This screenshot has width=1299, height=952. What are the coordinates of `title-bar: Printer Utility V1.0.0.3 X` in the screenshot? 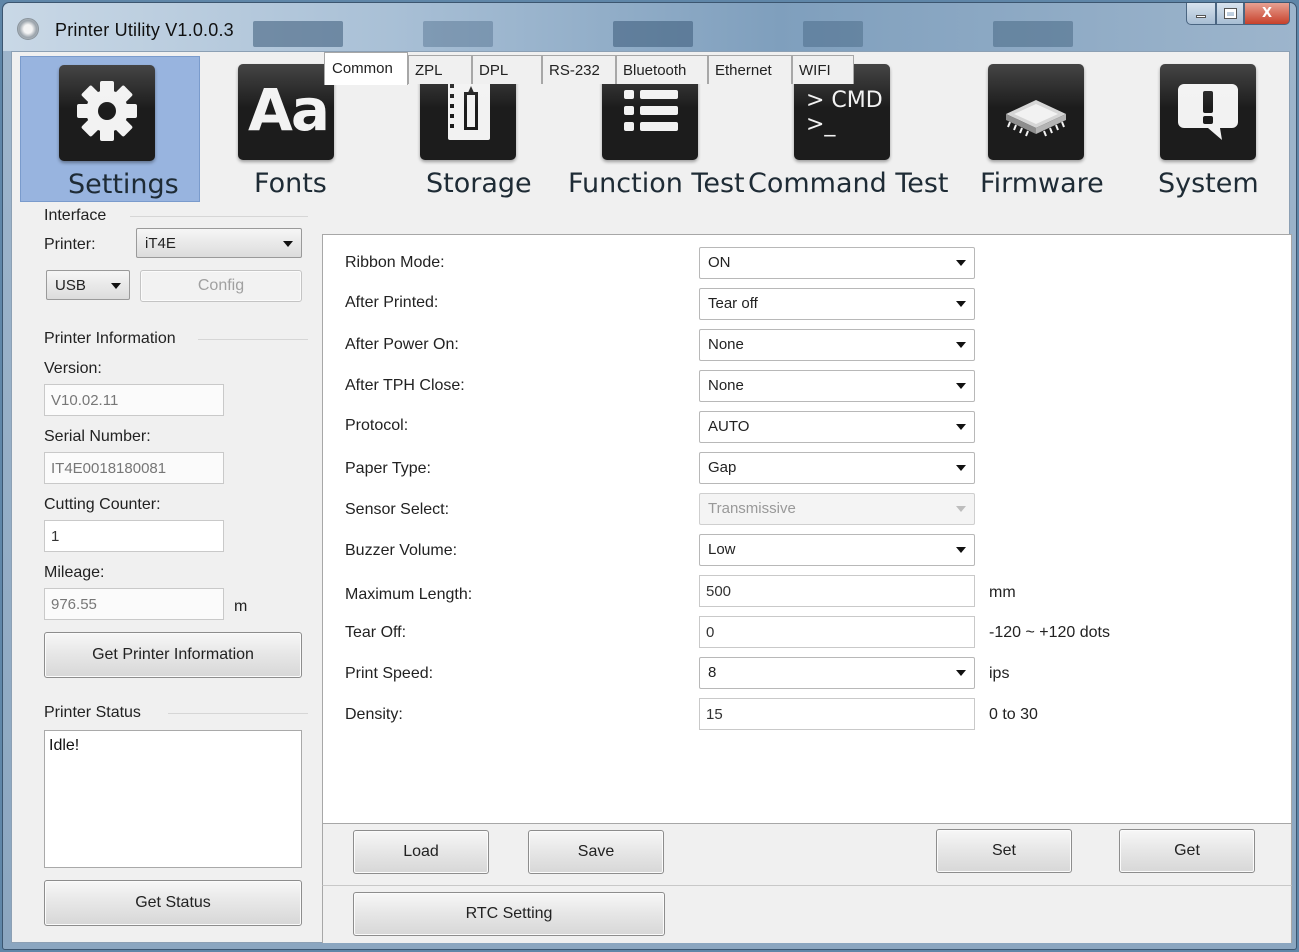 It's located at (649, 27).